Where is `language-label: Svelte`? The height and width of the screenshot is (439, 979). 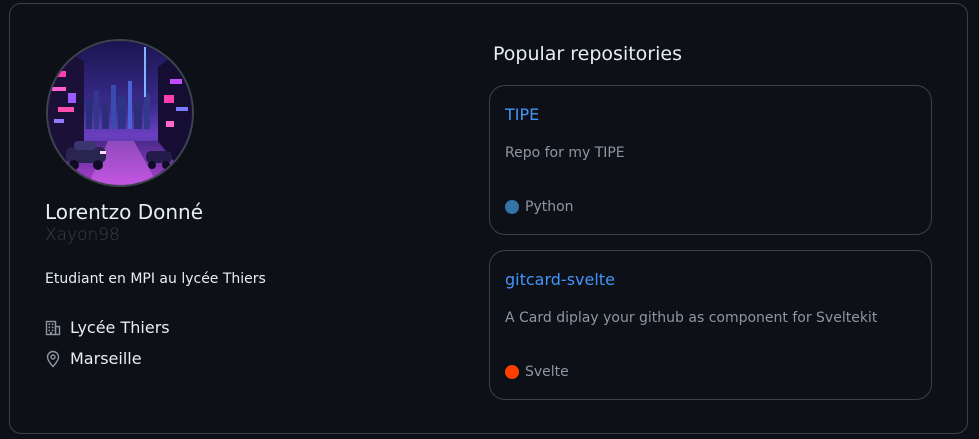
language-label: Svelte is located at coordinates (547, 372).